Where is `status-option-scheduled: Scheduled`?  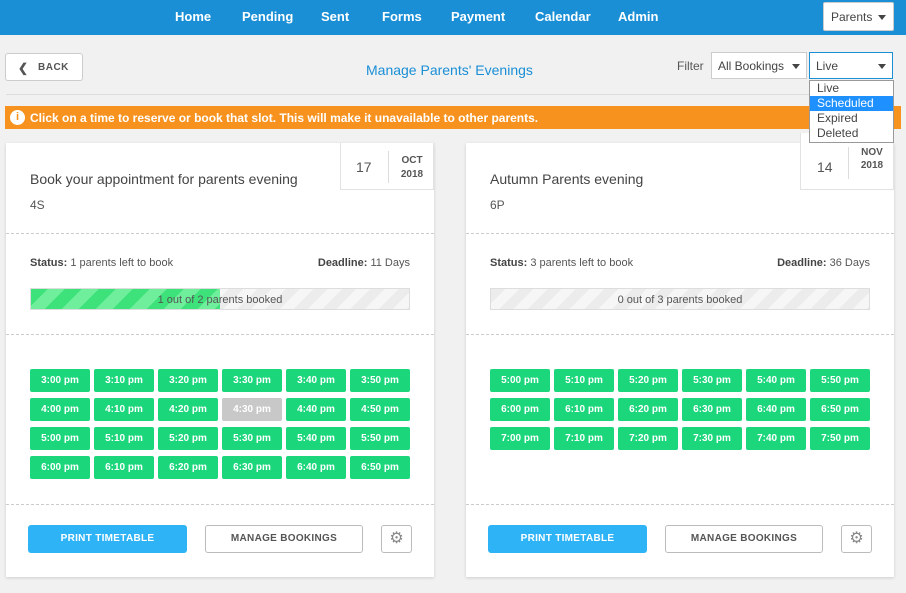
status-option-scheduled: Scheduled is located at coordinates (851, 103).